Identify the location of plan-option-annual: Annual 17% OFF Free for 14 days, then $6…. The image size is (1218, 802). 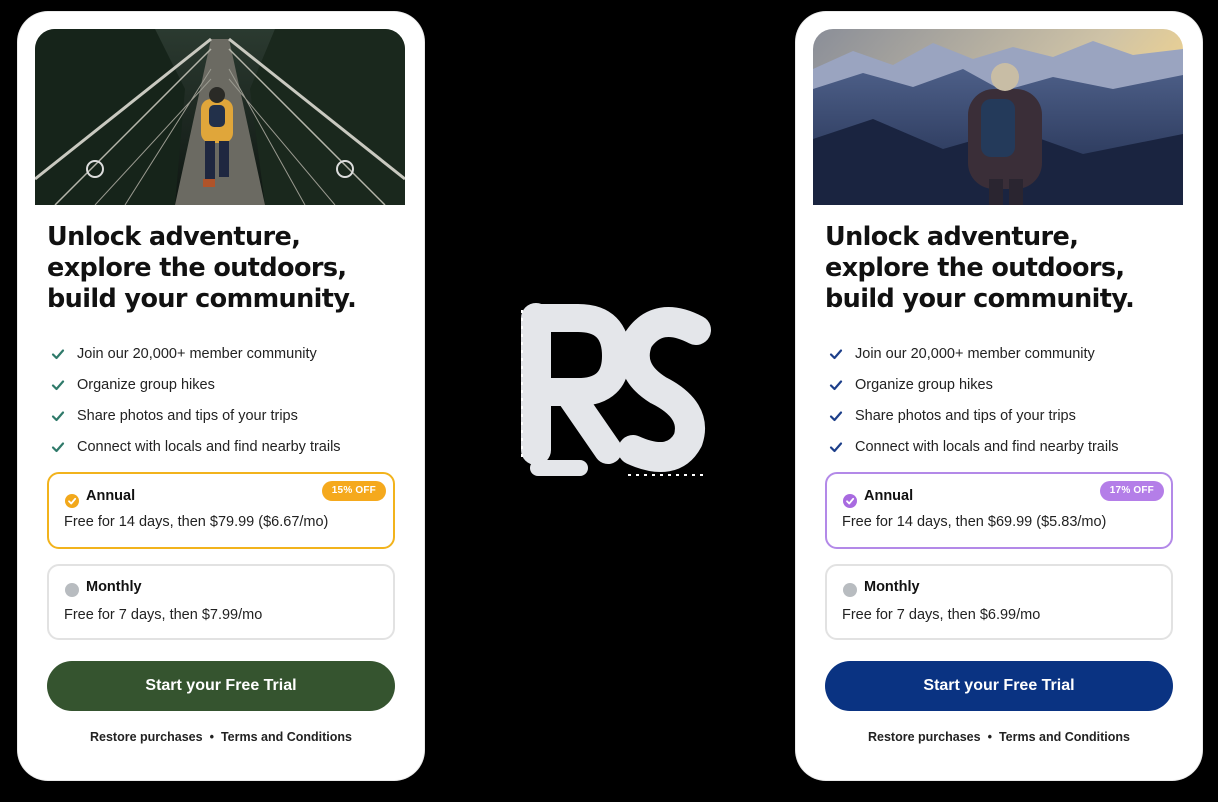
(999, 510).